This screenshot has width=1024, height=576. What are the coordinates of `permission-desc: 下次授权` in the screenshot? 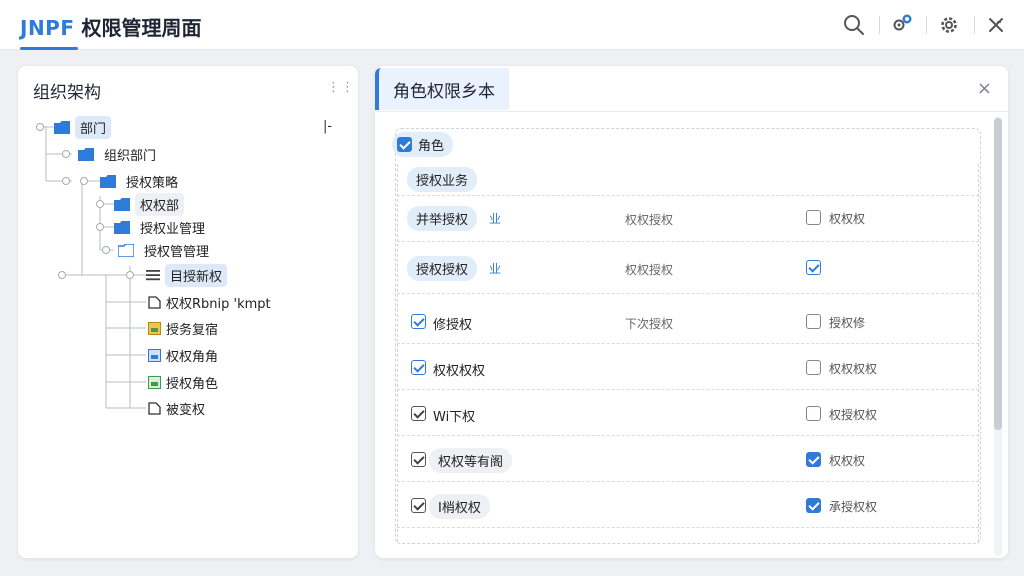 It's located at (649, 324).